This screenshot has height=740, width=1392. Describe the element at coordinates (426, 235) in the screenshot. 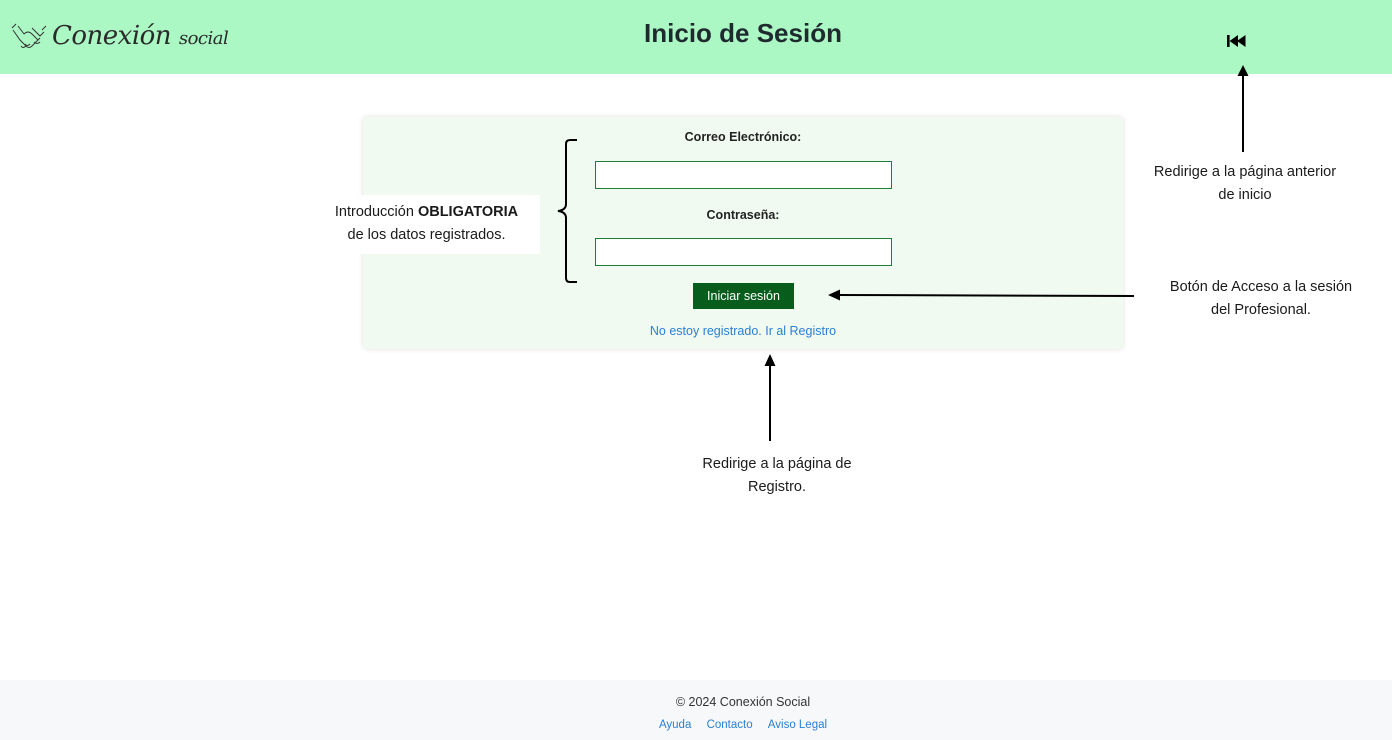

I see `annotation-required-line2: de los datos registrados.` at that location.